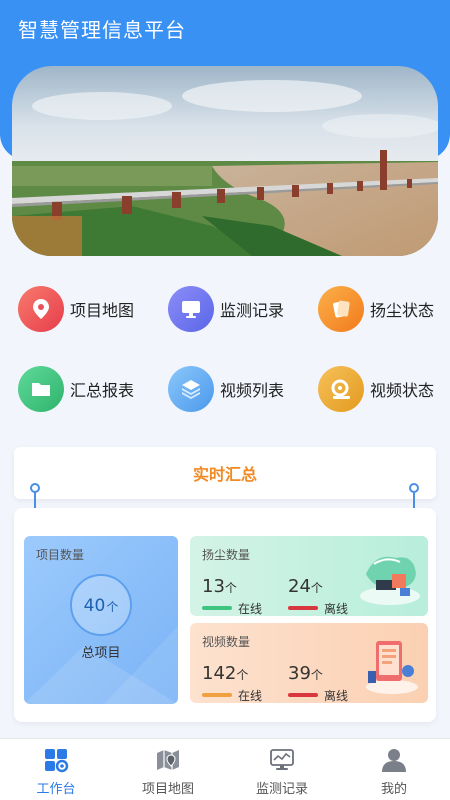  I want to click on menu-item-video-list: 视频列表, so click(238, 389).